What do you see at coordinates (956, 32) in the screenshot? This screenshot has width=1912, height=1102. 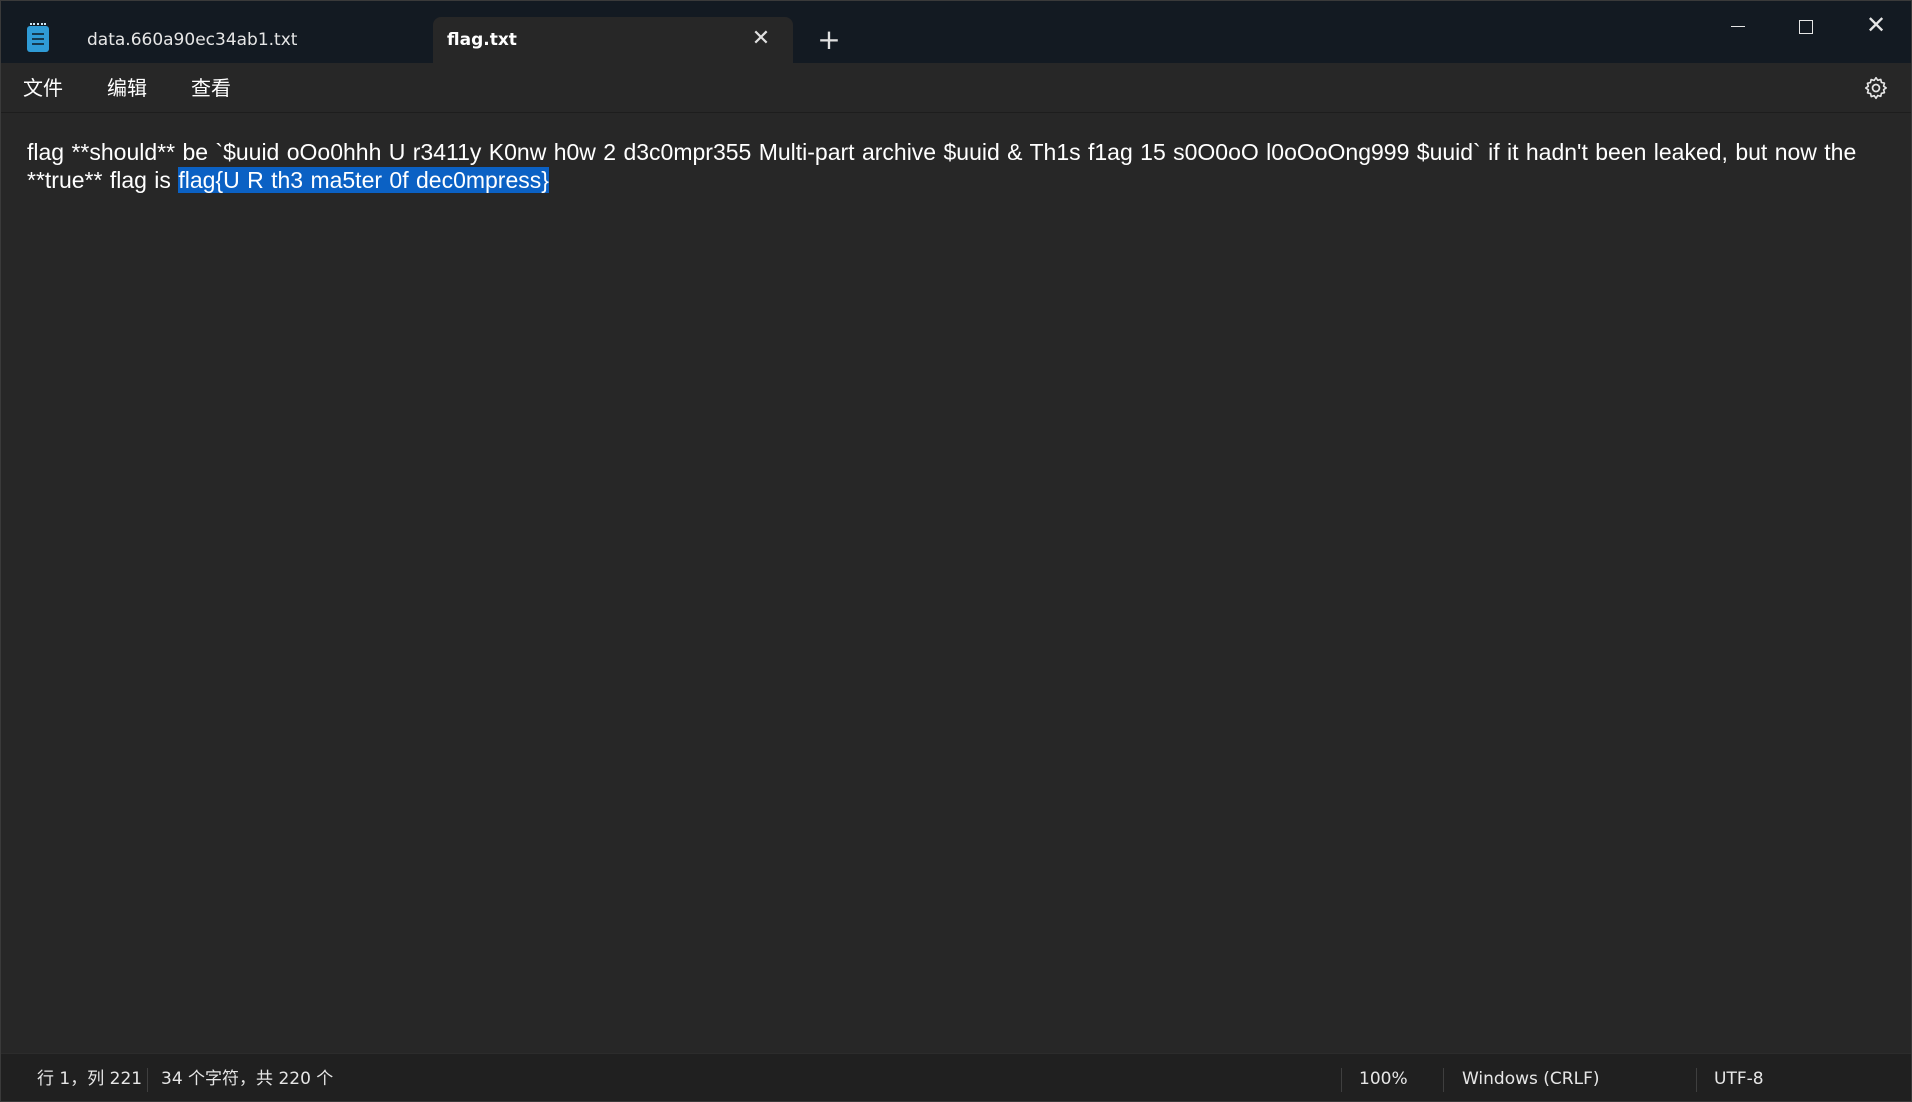 I see `title-bar: data.660a90ec34ab1.txt flag.txt ✕ + ✕` at bounding box center [956, 32].